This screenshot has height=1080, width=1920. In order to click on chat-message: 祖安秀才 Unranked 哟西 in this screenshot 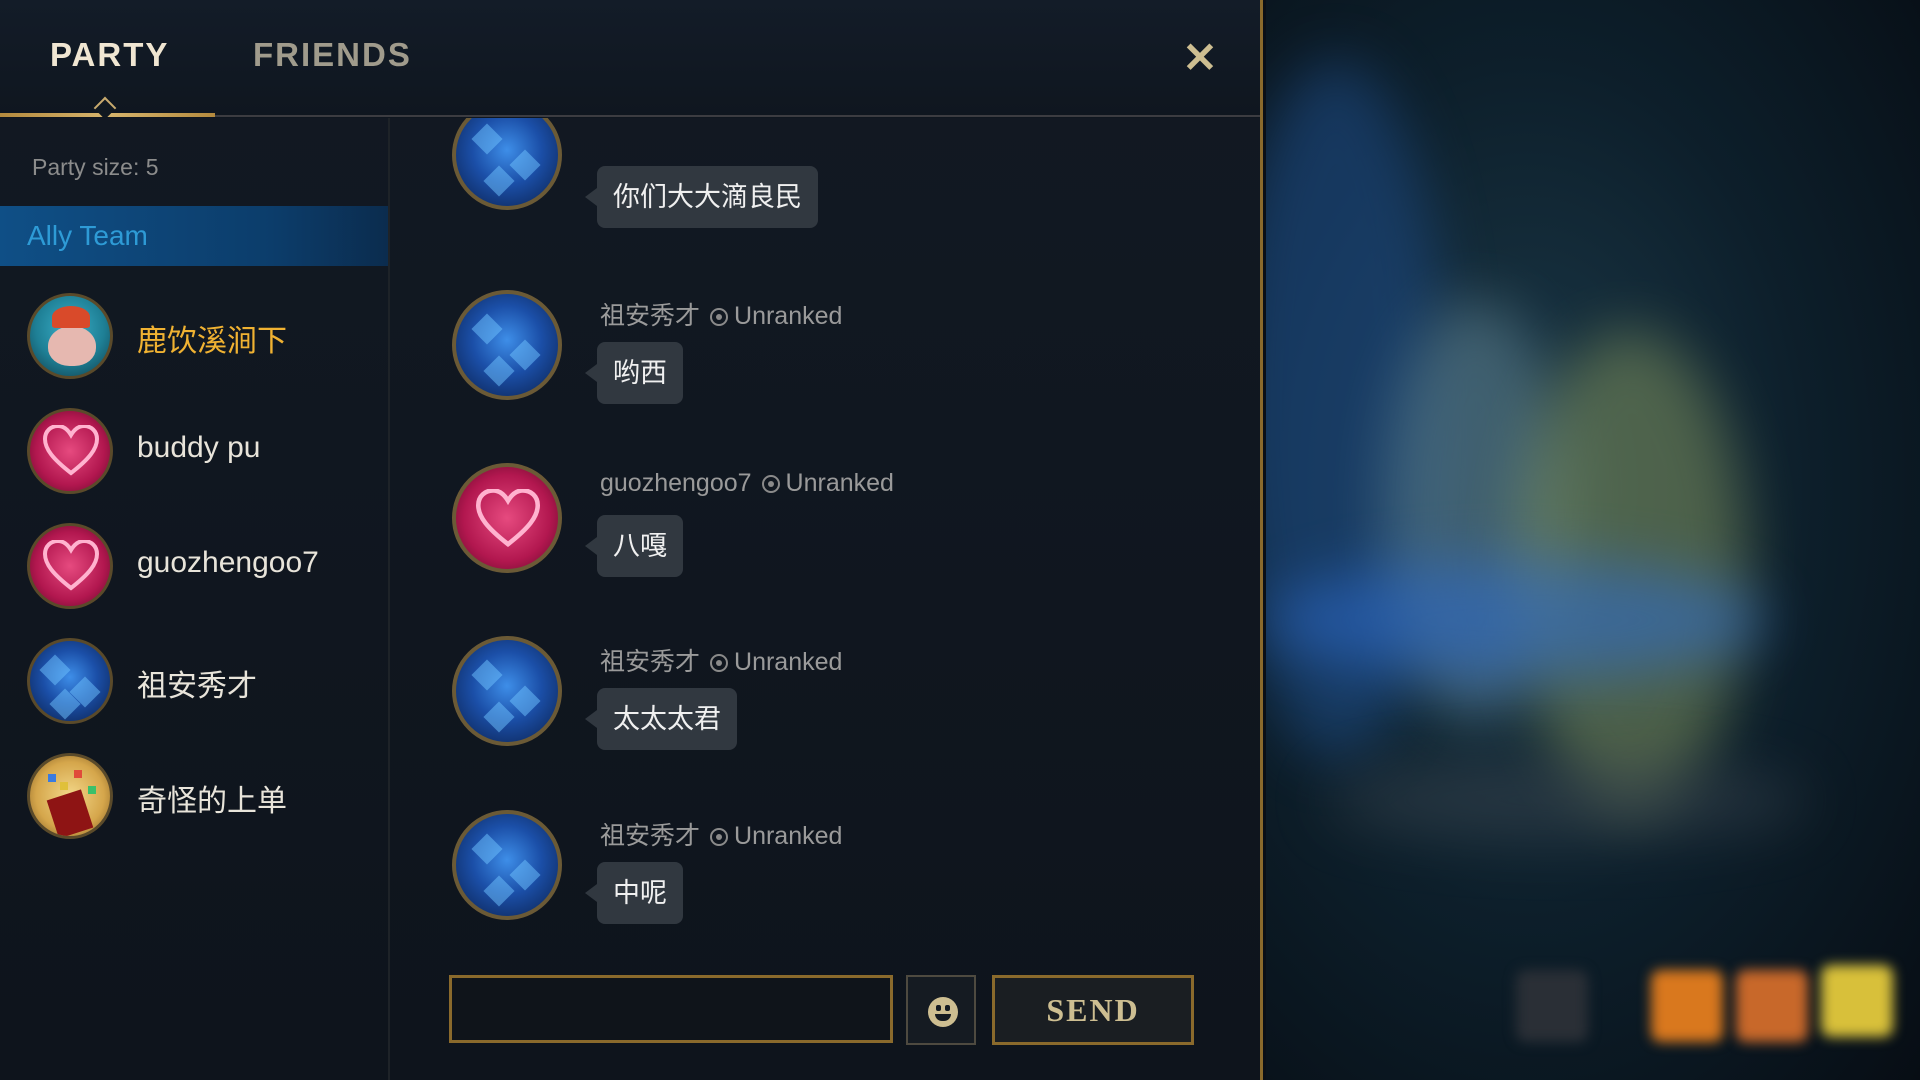, I will do `click(822, 360)`.